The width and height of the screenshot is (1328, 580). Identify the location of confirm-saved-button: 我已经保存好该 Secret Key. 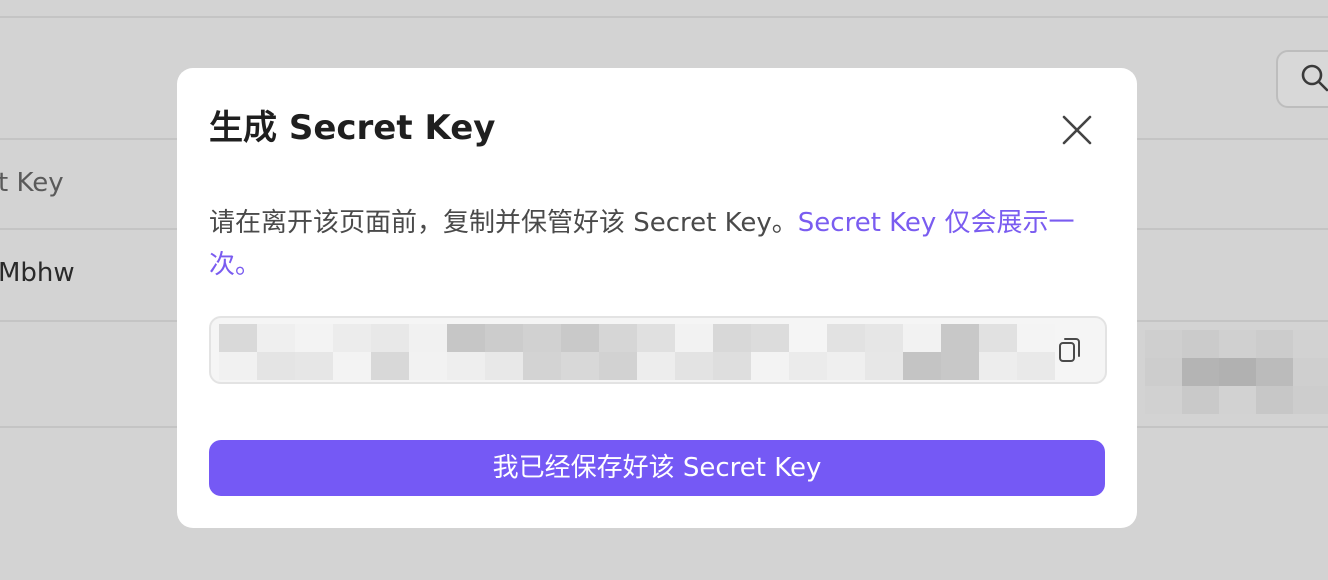
(657, 468).